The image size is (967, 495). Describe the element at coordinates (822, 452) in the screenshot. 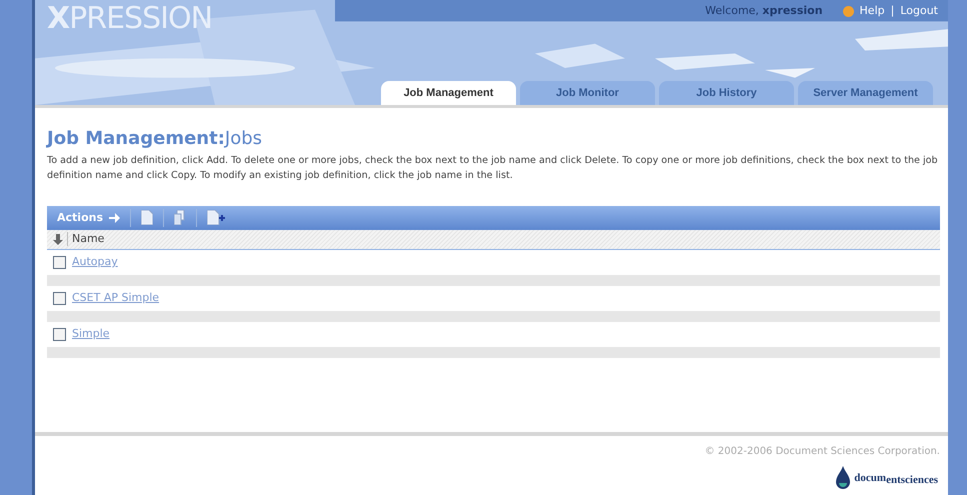

I see `copyright-text: © 2002-2006 Document Sciences Corporation.` at that location.